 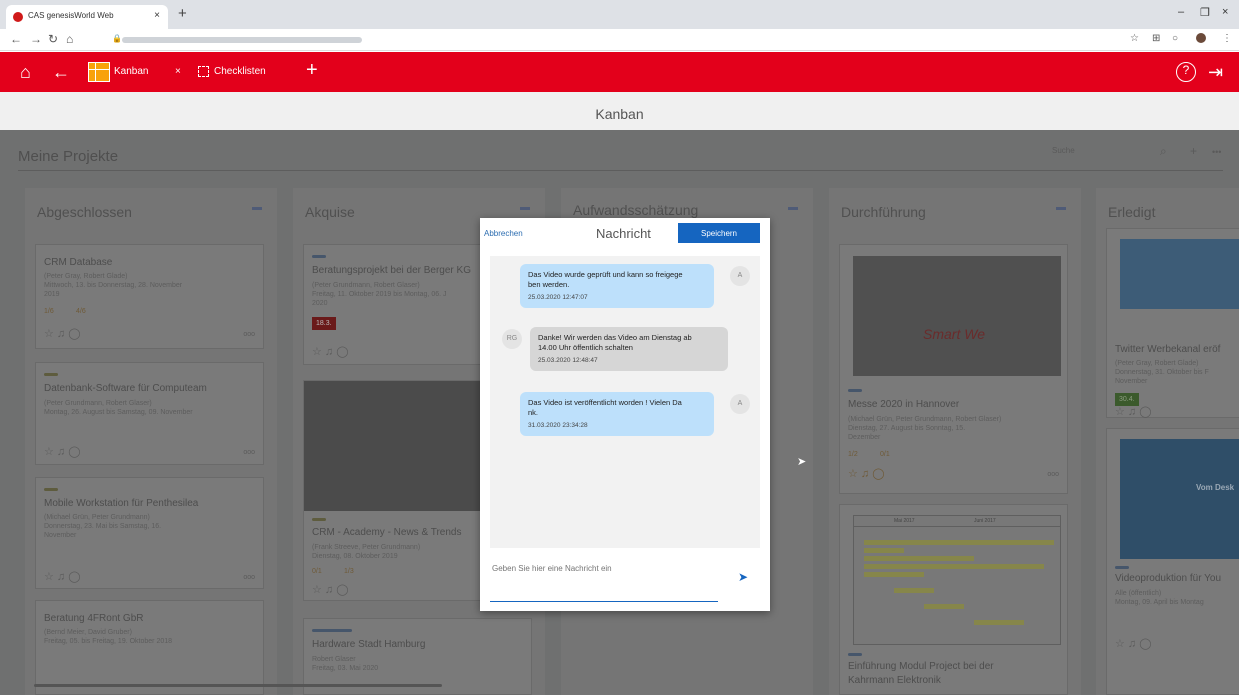 I want to click on checklist-icon, so click(x=203, y=71).